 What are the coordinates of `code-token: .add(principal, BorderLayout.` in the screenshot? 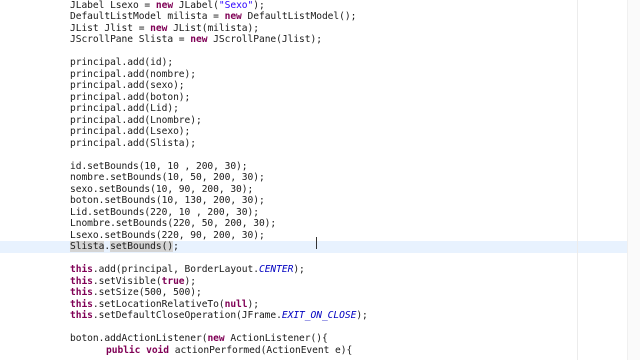 It's located at (175, 269).